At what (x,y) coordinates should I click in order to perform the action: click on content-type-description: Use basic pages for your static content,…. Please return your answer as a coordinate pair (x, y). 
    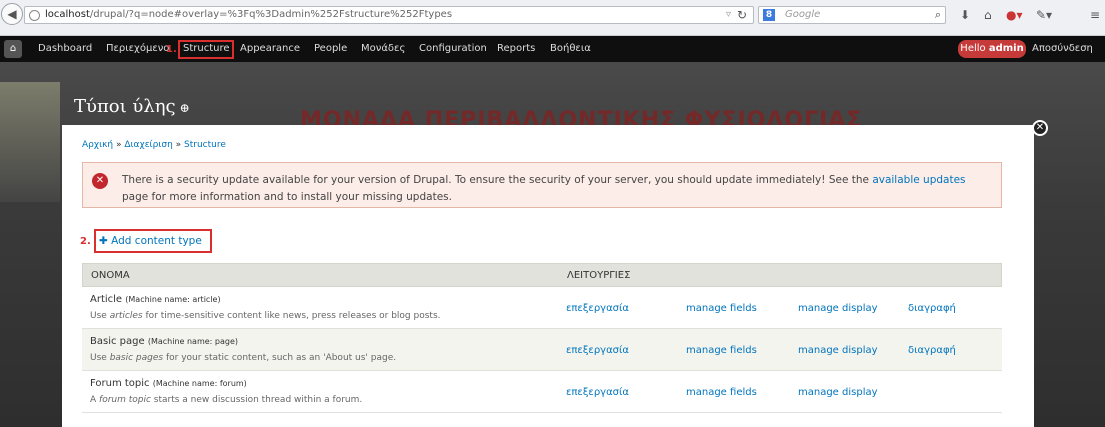
    Looking at the image, I should click on (243, 358).